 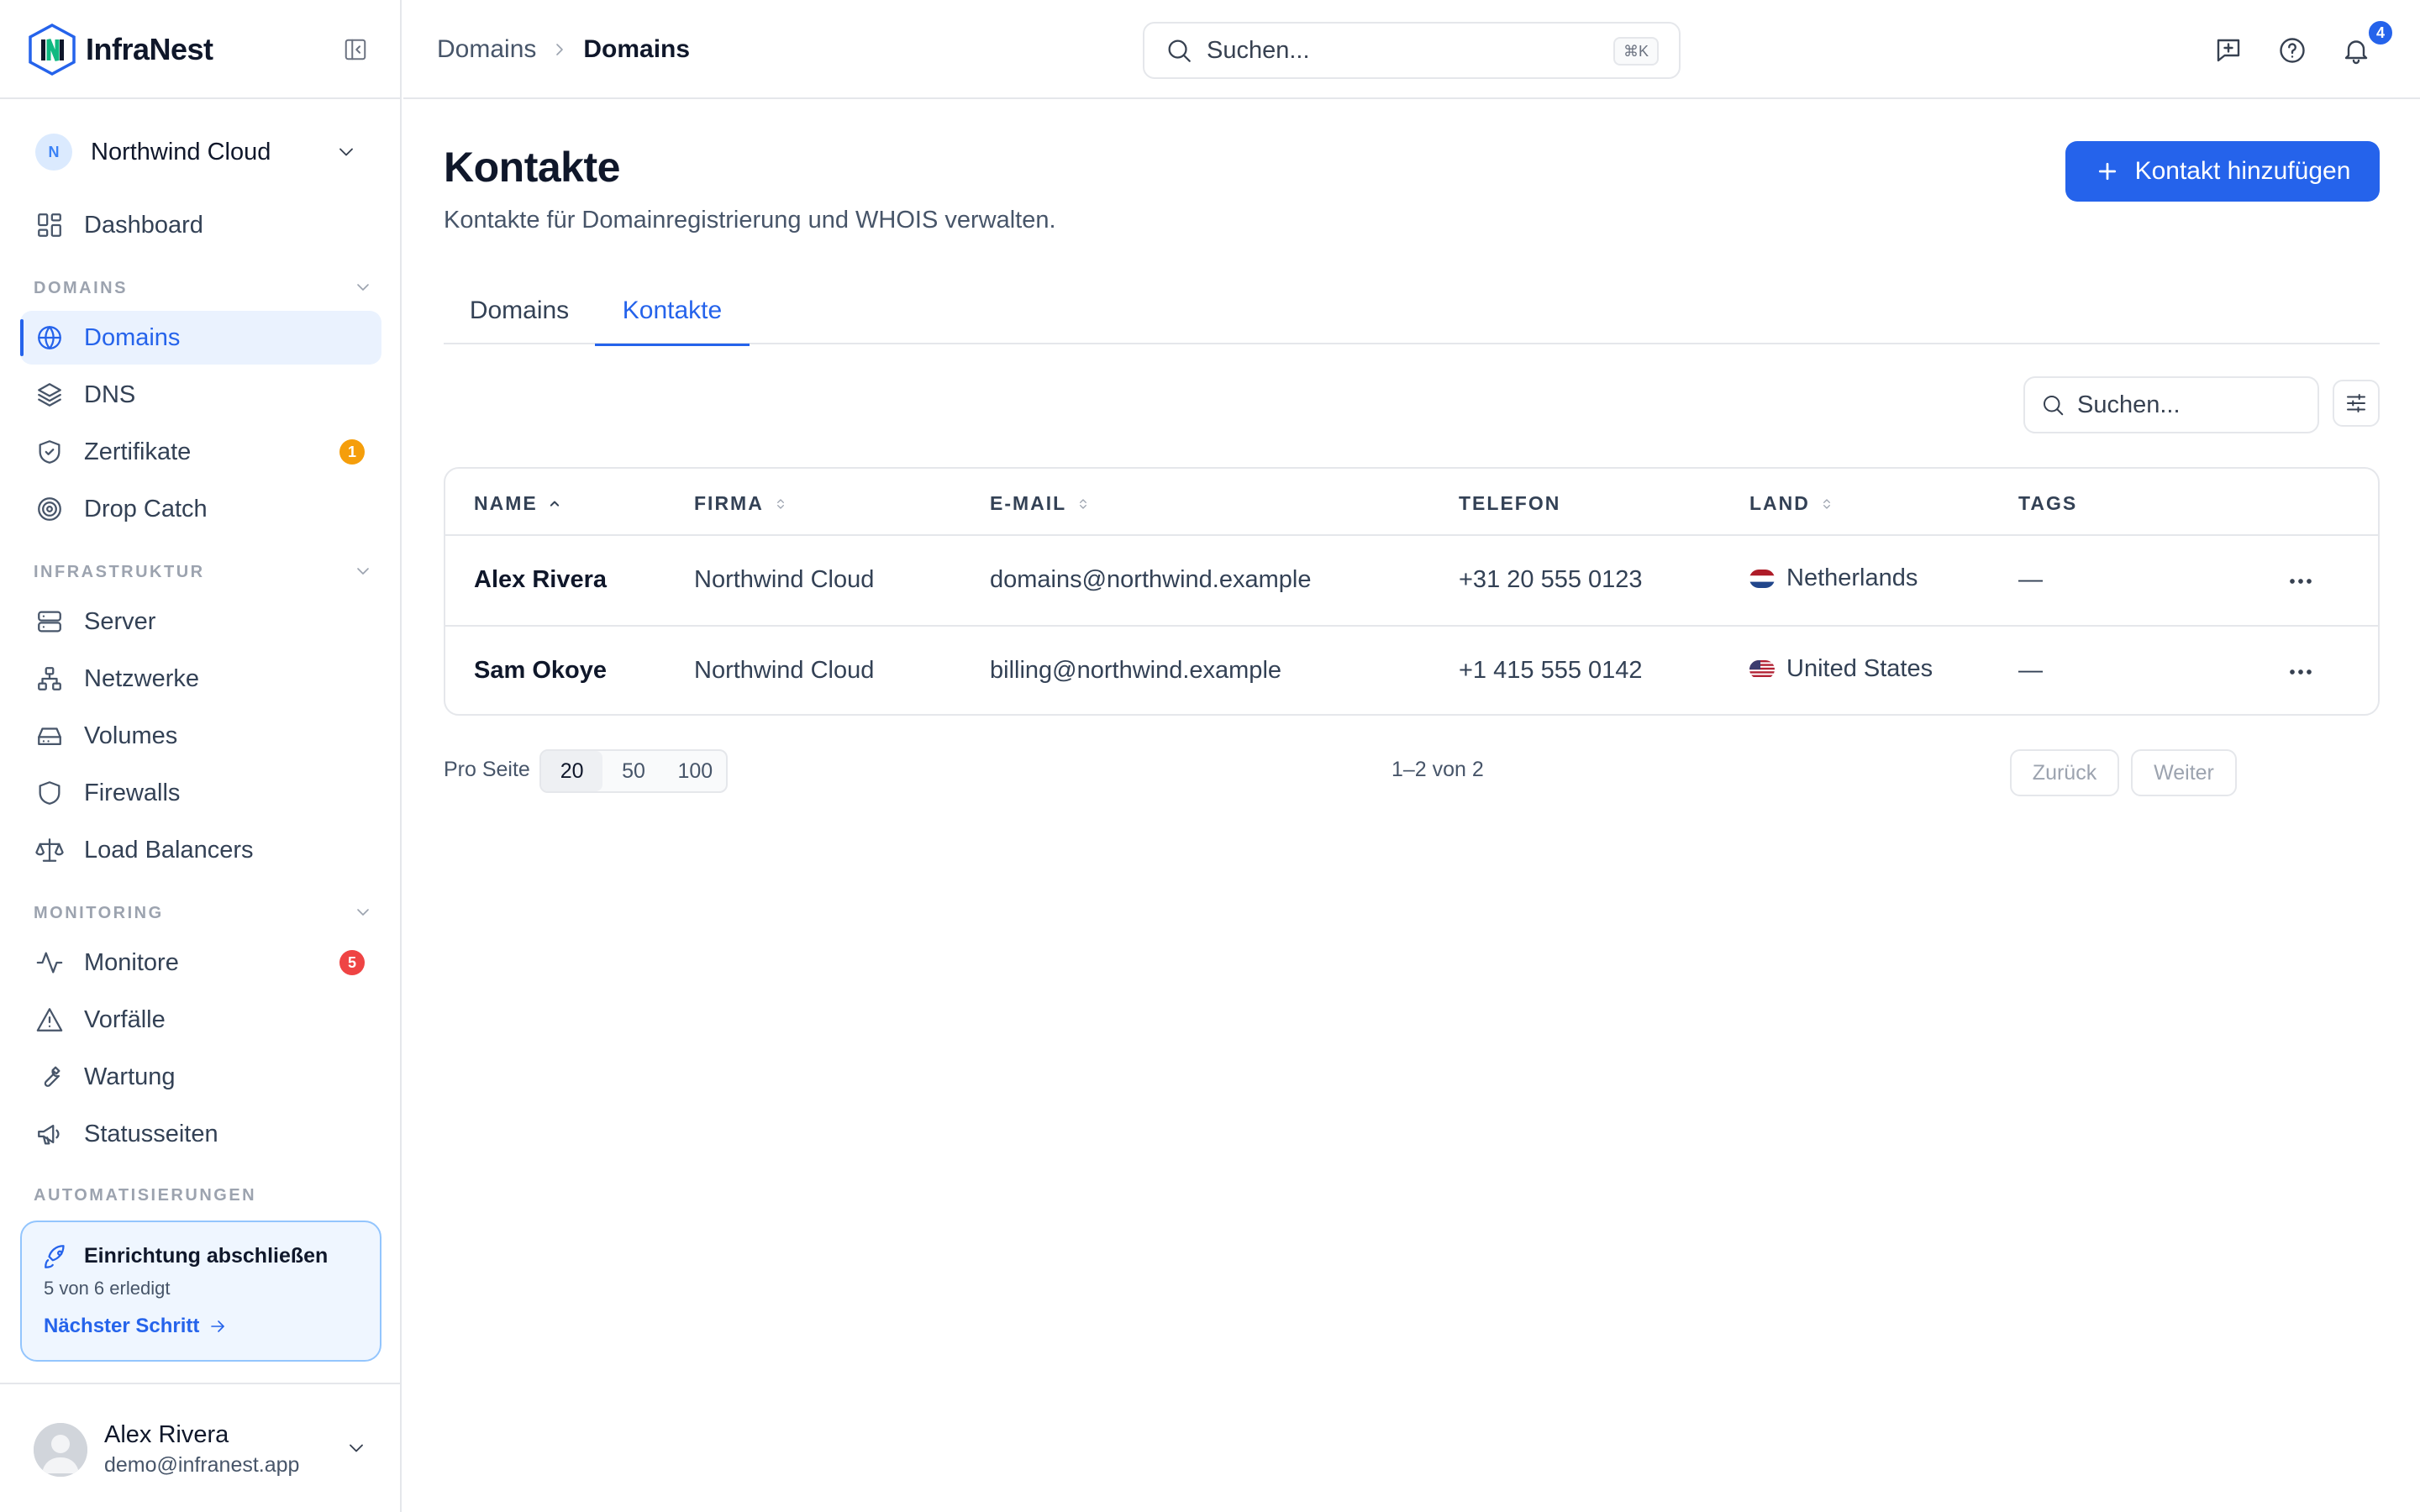 I want to click on sidebar-item-label: Server, so click(x=120, y=621).